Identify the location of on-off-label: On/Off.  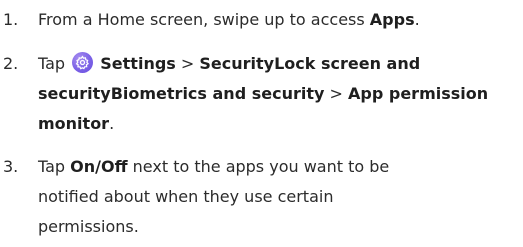
(99, 166).